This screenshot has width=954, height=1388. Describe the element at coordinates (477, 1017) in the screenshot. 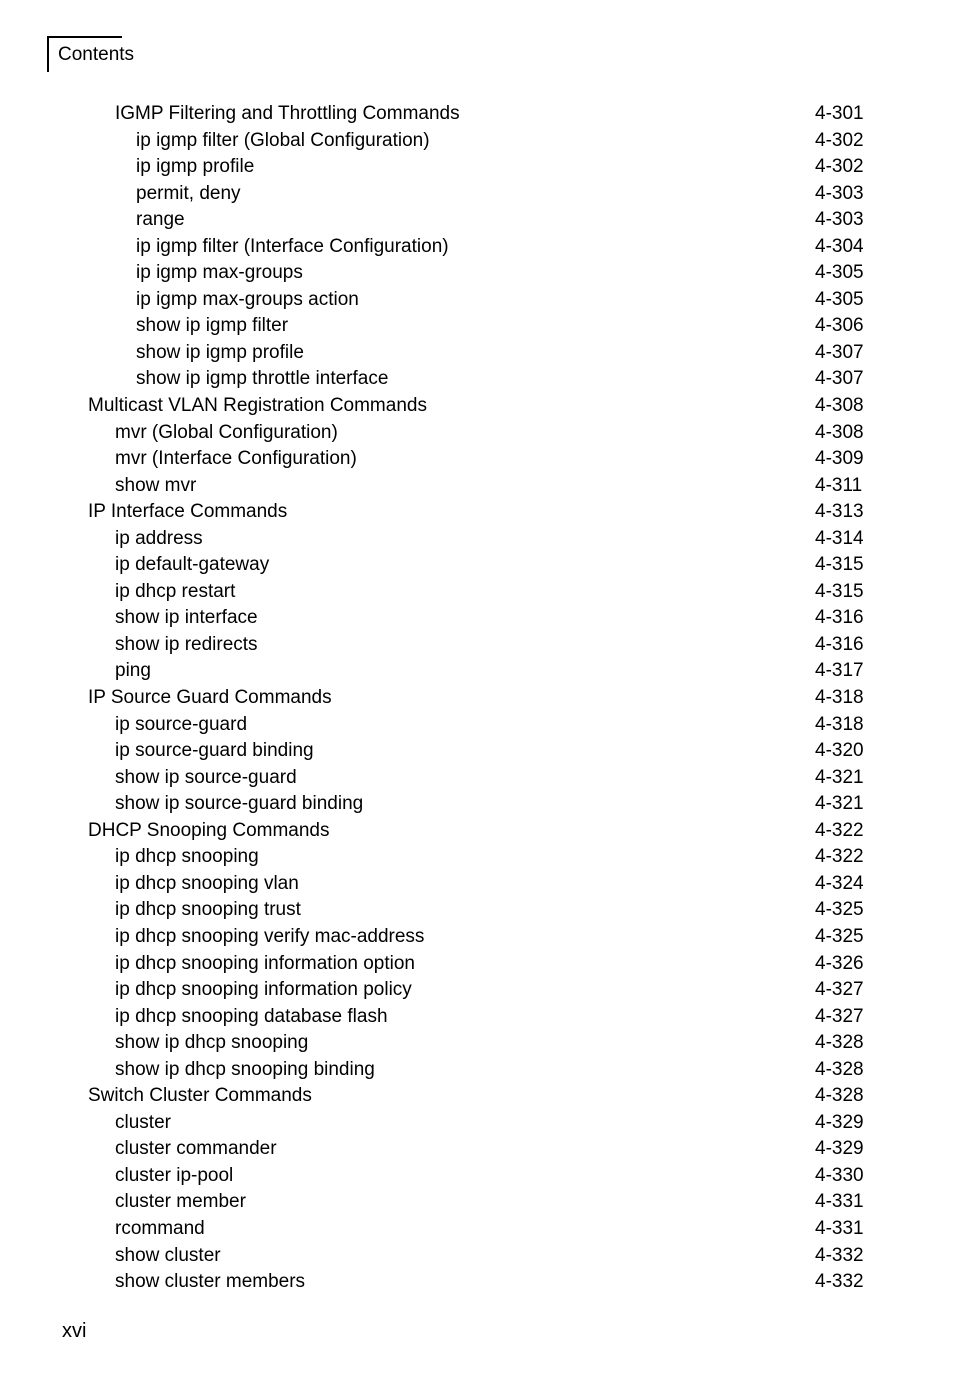

I see `toc-entry: ip dhcp snooping database flash 4-327` at that location.